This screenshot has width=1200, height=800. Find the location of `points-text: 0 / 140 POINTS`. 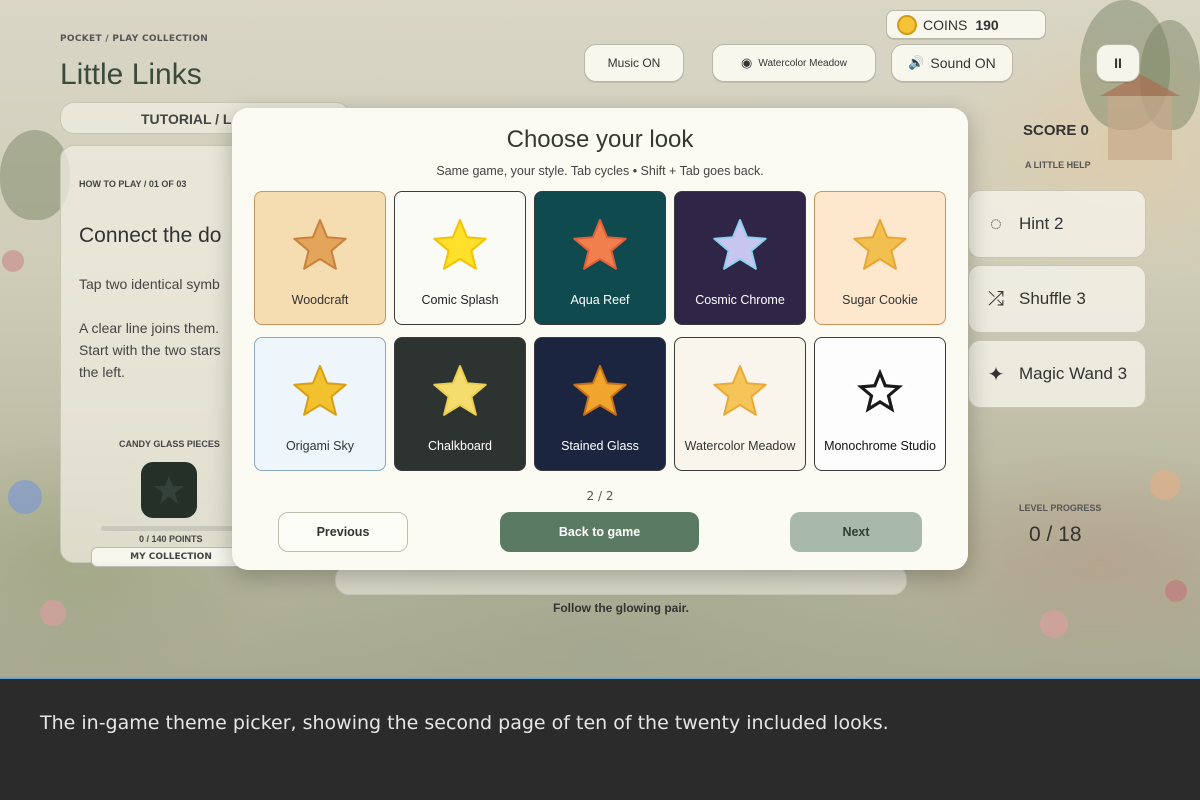

points-text: 0 / 140 POINTS is located at coordinates (171, 539).